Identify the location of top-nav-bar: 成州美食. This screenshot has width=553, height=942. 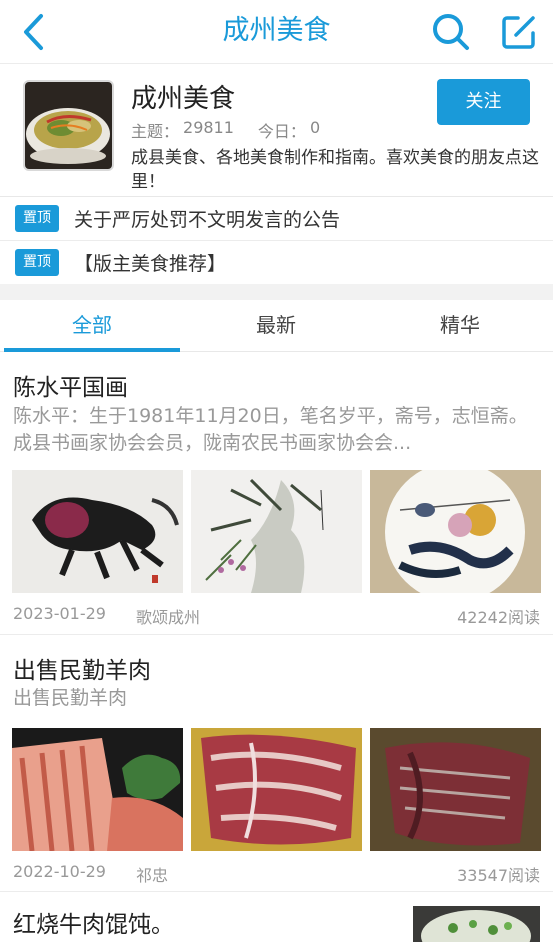
(276, 32).